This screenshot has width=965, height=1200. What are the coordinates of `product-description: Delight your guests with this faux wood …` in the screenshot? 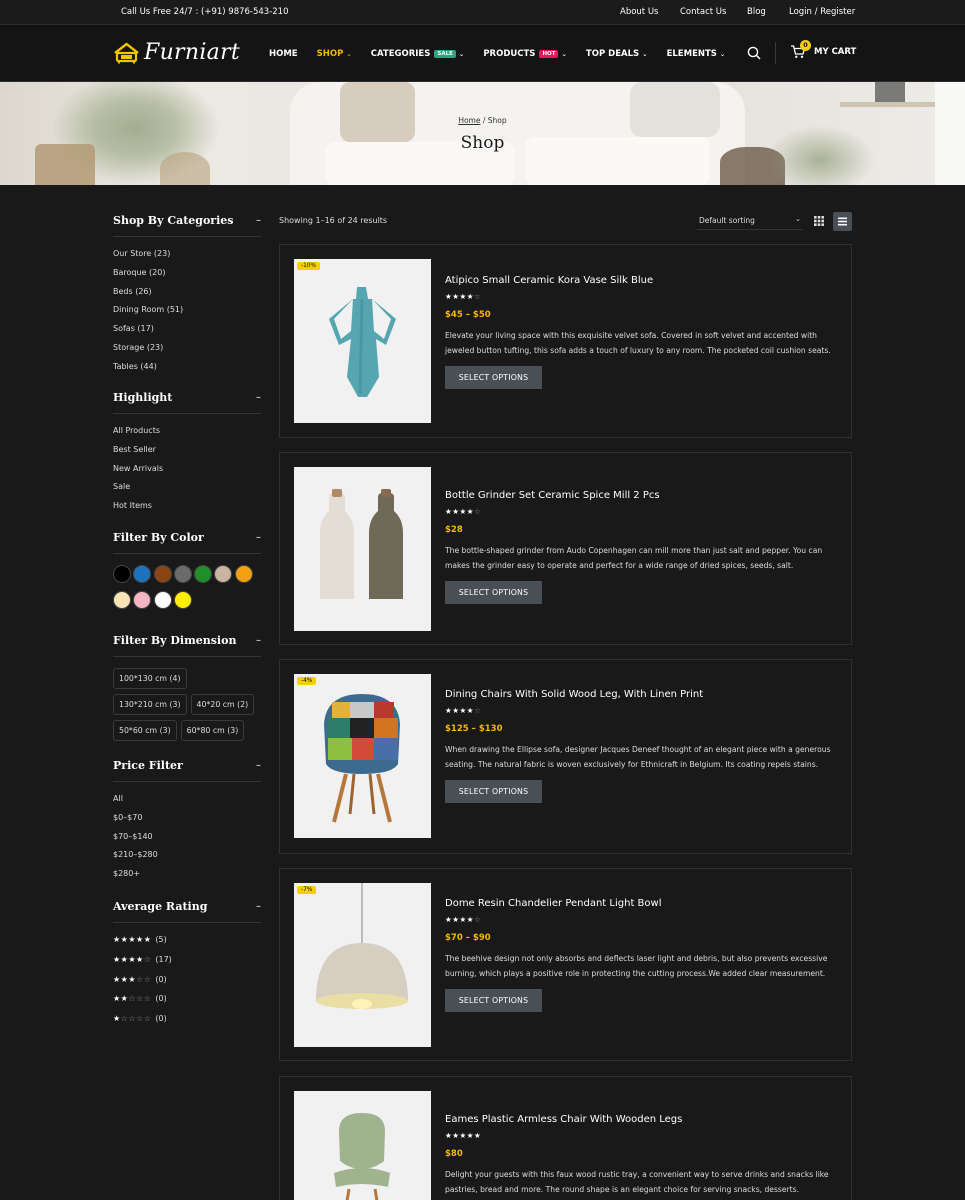 It's located at (637, 1182).